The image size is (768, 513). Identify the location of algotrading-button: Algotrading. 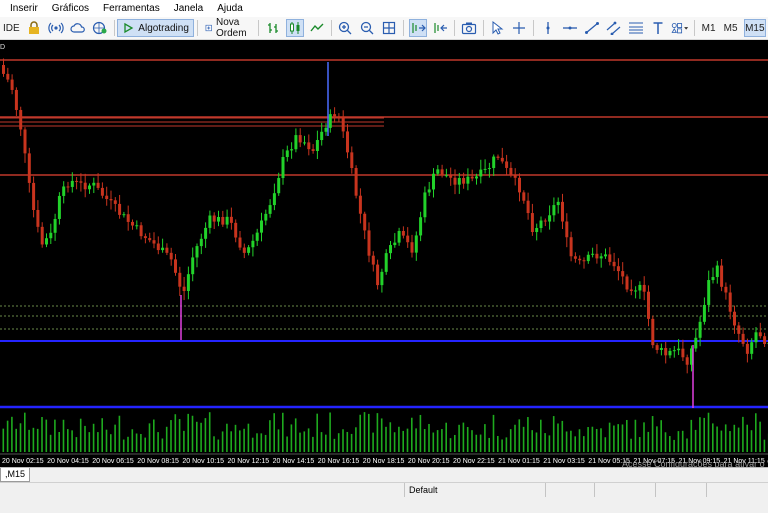
(155, 28).